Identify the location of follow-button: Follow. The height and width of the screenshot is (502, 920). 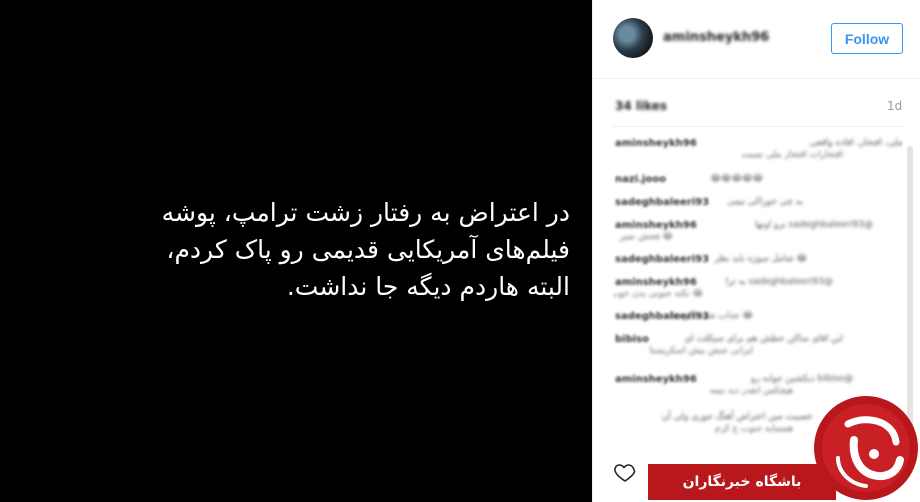
(867, 38).